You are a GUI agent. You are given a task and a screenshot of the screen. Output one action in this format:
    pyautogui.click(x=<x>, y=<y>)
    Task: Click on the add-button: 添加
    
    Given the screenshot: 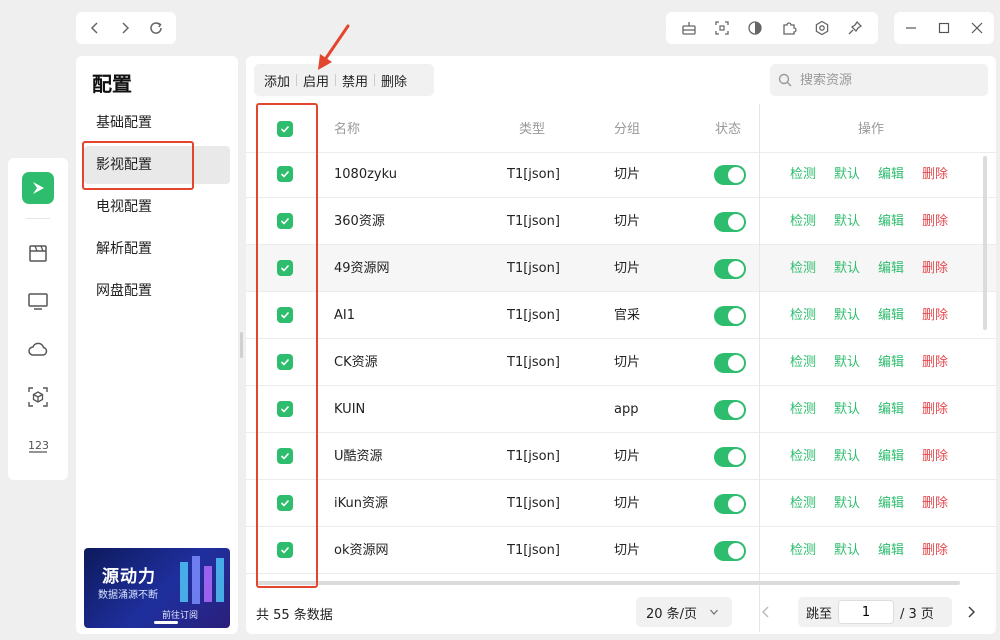 What is the action you would take?
    pyautogui.click(x=277, y=80)
    